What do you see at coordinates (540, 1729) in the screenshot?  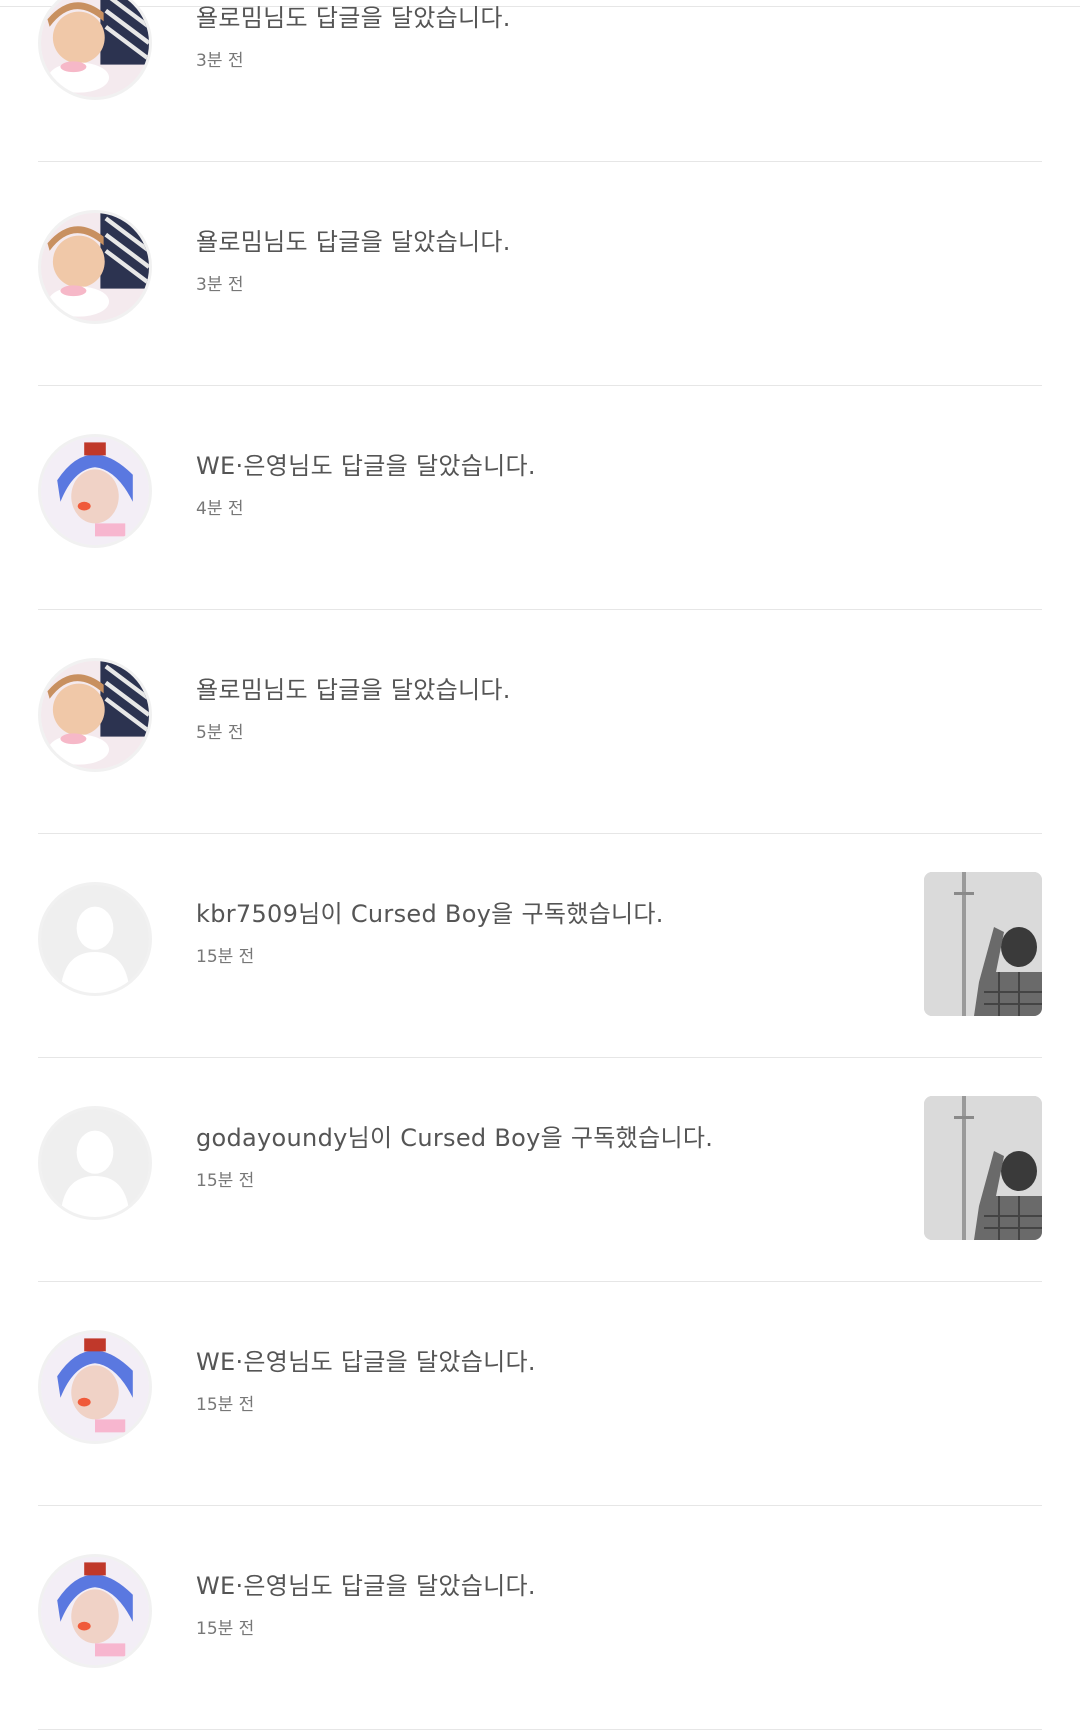 I see `row-divider` at bounding box center [540, 1729].